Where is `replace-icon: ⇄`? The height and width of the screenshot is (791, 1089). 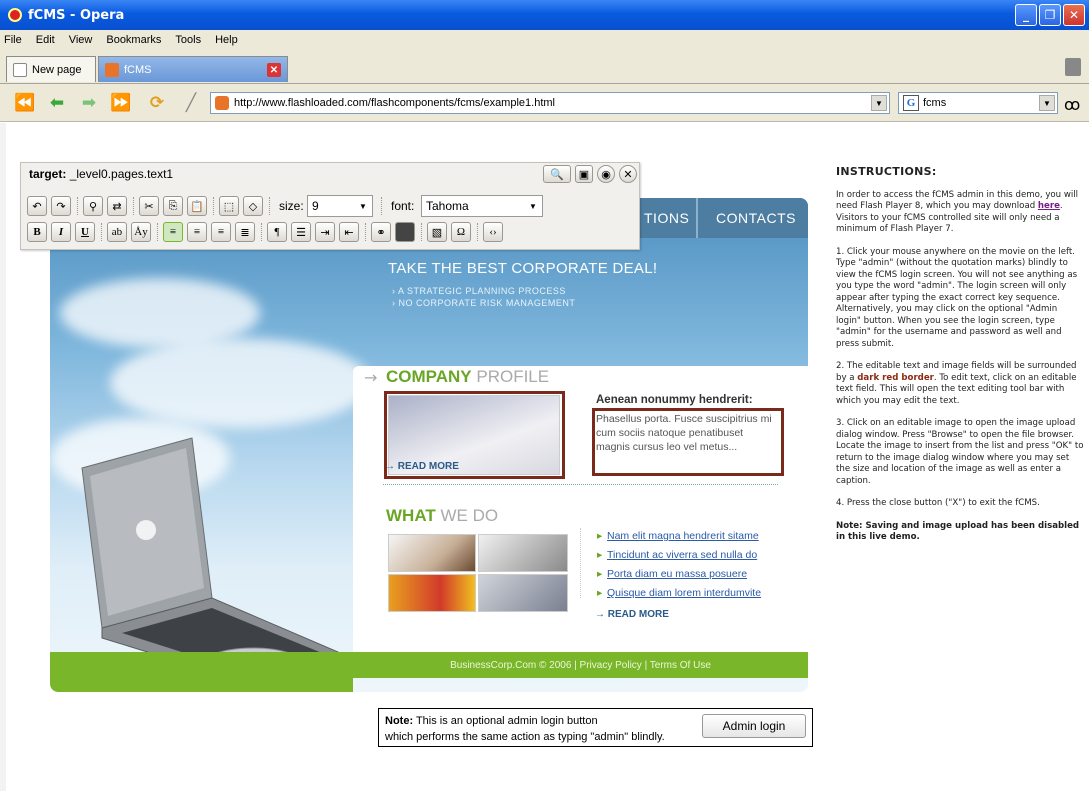 replace-icon: ⇄ is located at coordinates (117, 206).